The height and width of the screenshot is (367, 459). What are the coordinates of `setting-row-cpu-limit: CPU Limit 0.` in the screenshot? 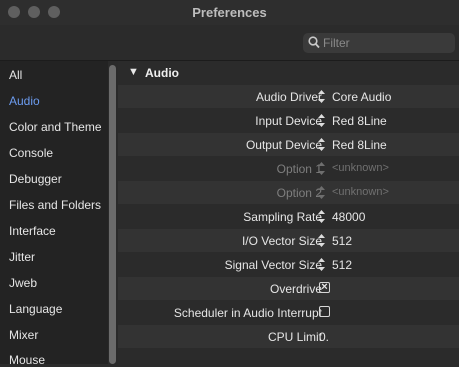 It's located at (288, 336).